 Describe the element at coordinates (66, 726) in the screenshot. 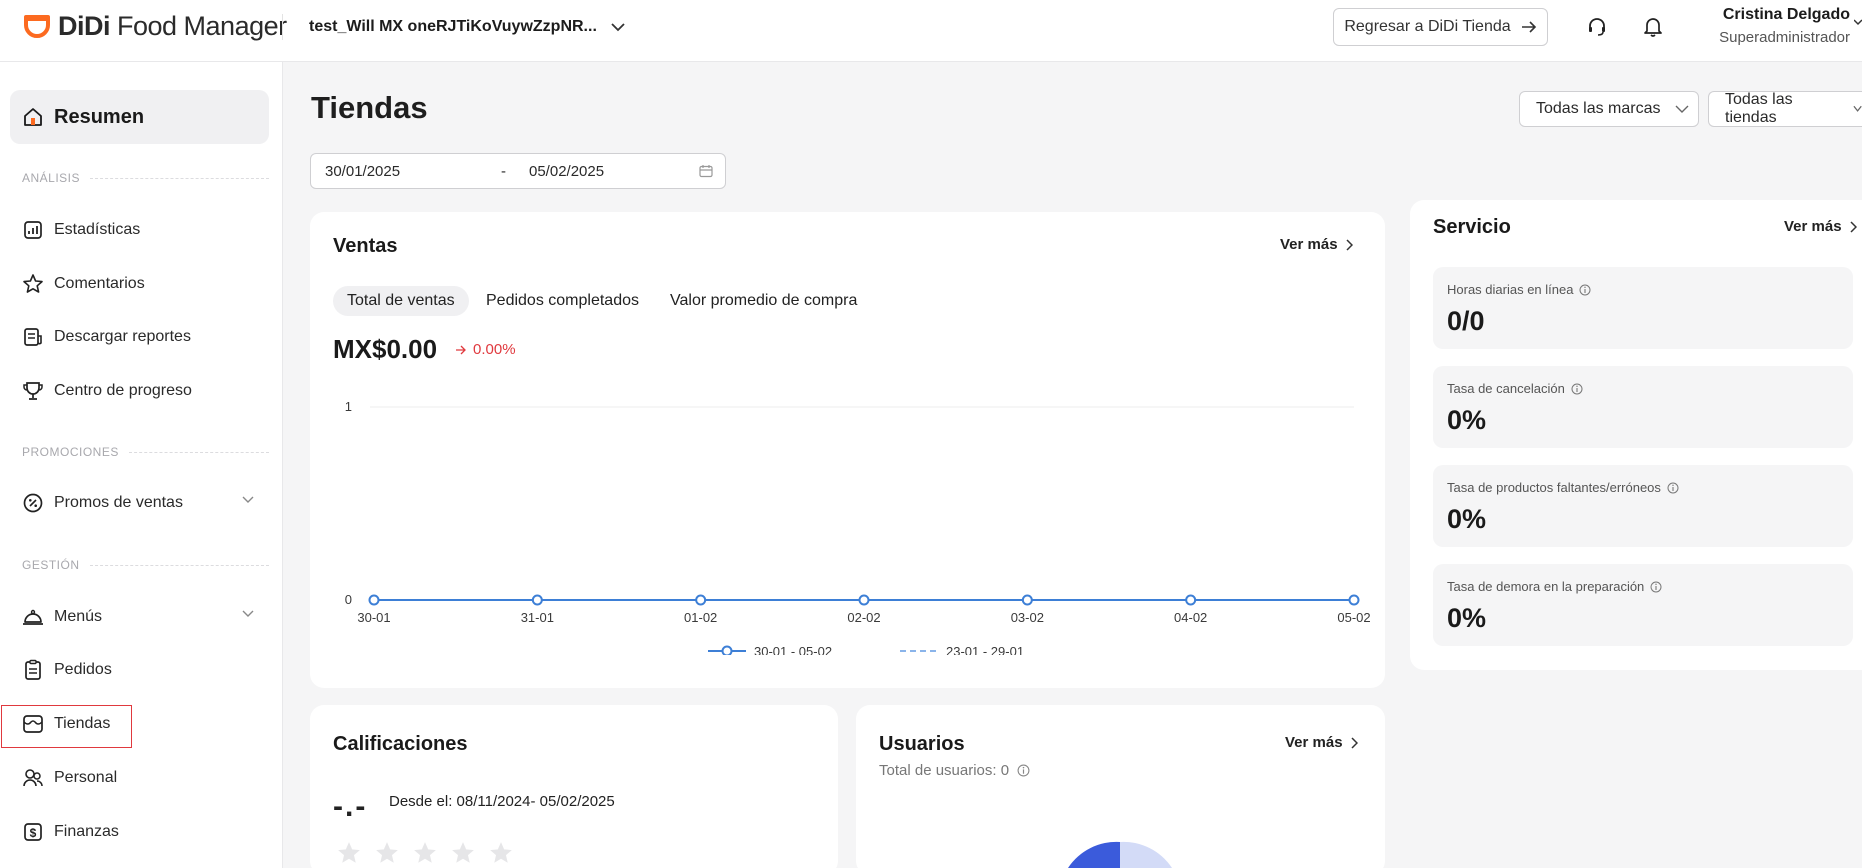

I see `selection-highlight-box` at that location.